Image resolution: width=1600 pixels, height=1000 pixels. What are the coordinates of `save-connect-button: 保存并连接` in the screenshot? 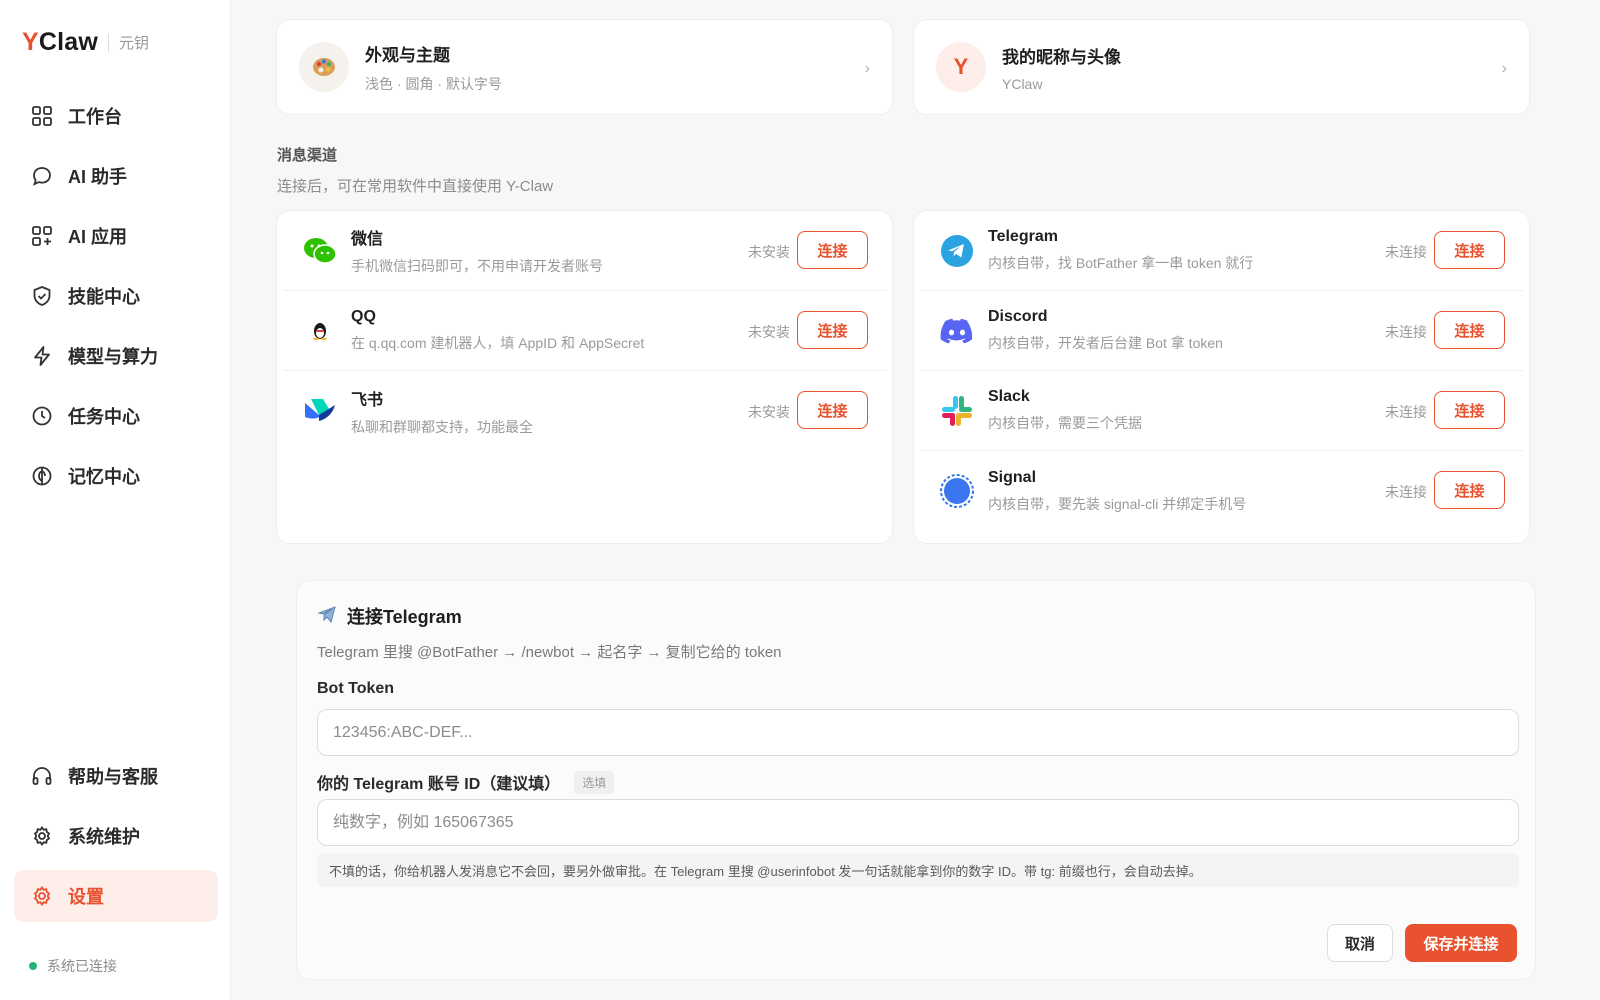 It's located at (1461, 943).